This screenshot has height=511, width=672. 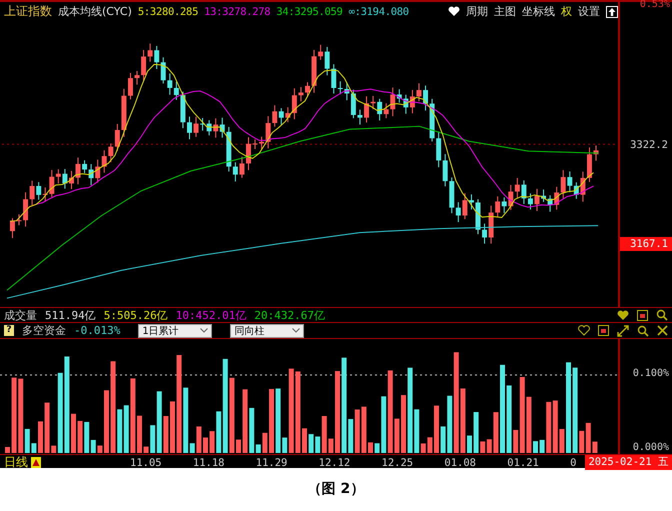 I want to click on menu-item: 权, so click(x=566, y=12).